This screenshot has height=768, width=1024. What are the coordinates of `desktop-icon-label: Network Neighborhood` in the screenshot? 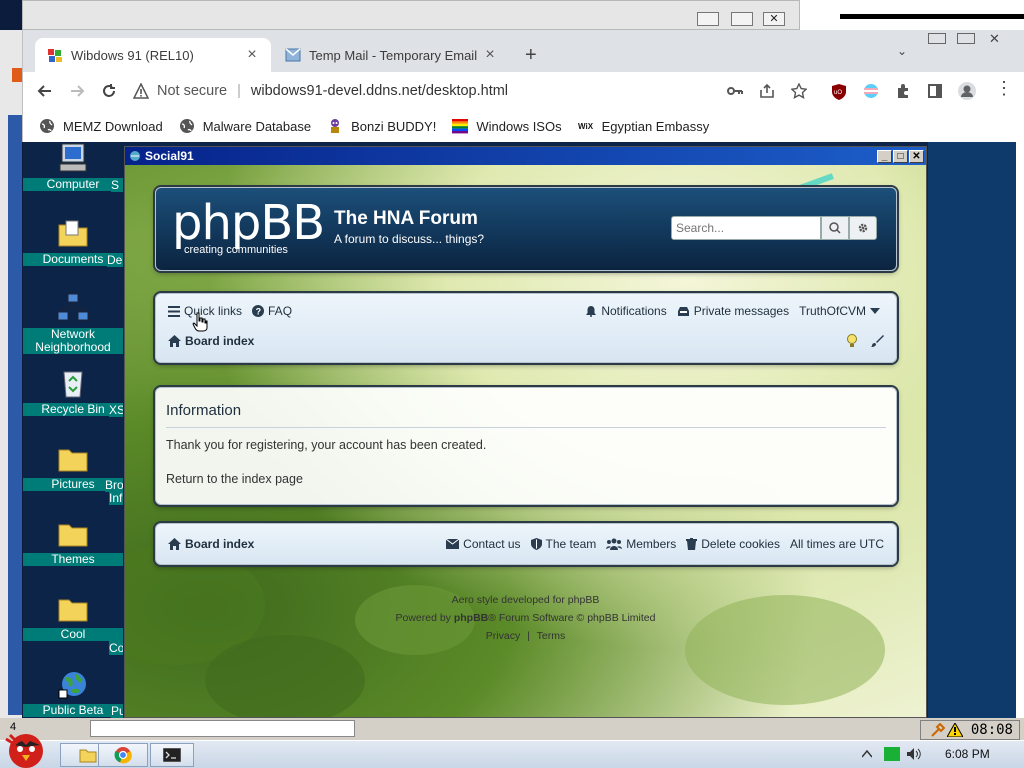 It's located at (73, 341).